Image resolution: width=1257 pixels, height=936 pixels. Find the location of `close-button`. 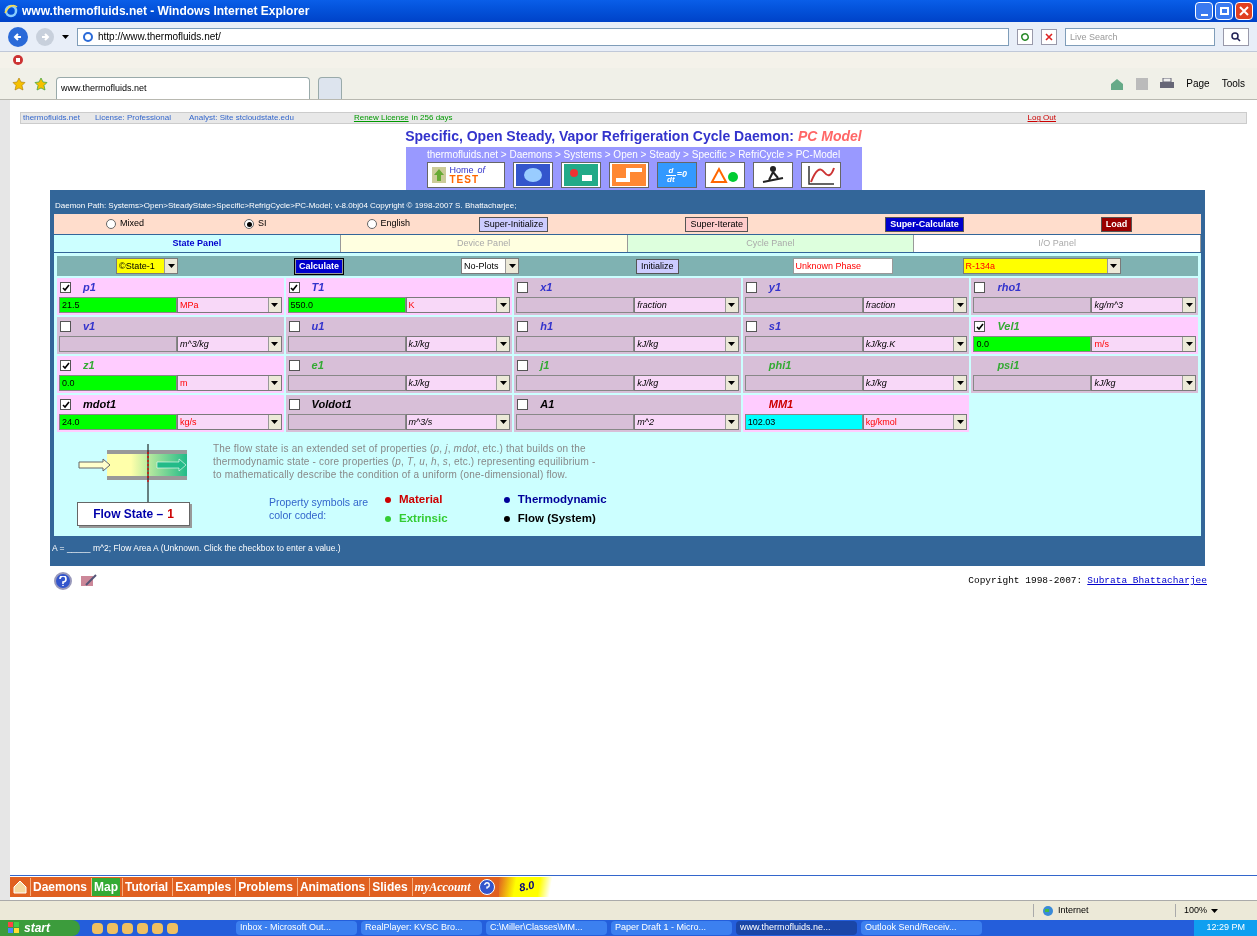

close-button is located at coordinates (1244, 11).